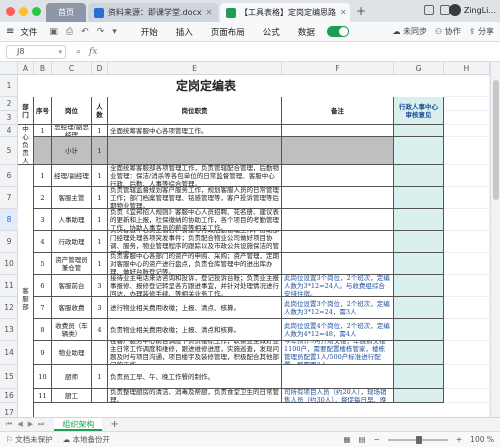  What do you see at coordinates (285, 12) in the screenshot?
I see `tab-spreadsheet: 【工具表格】定岗定编思路 ✕` at bounding box center [285, 12].